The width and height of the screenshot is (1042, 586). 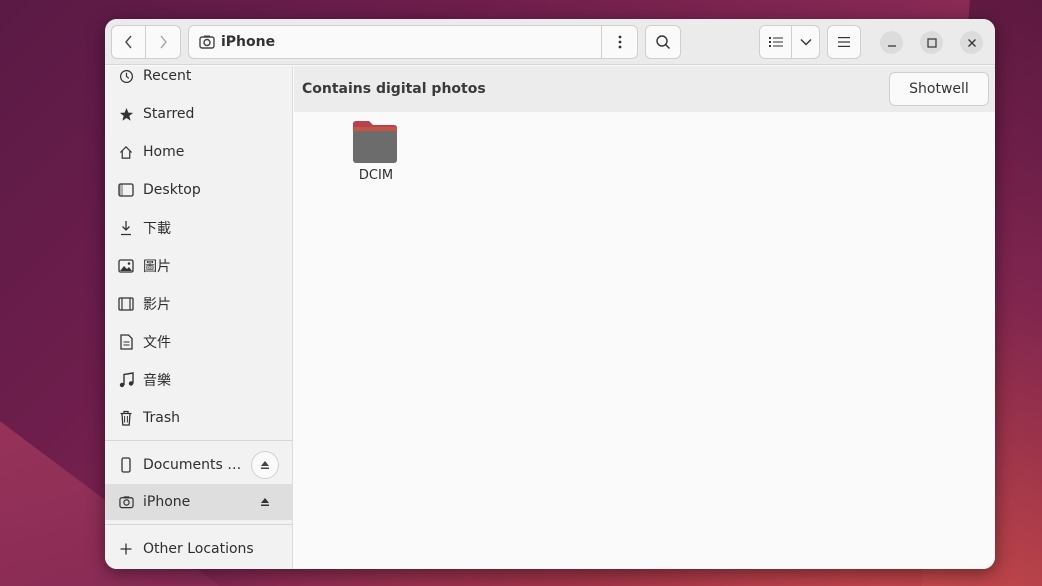 I want to click on main-menu-button, so click(x=844, y=42).